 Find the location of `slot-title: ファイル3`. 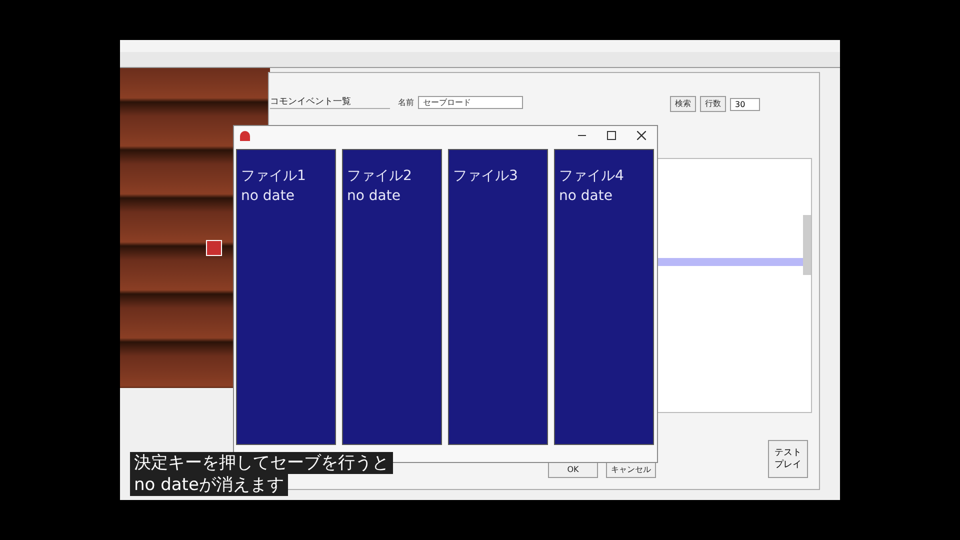

slot-title: ファイル3 is located at coordinates (486, 176).